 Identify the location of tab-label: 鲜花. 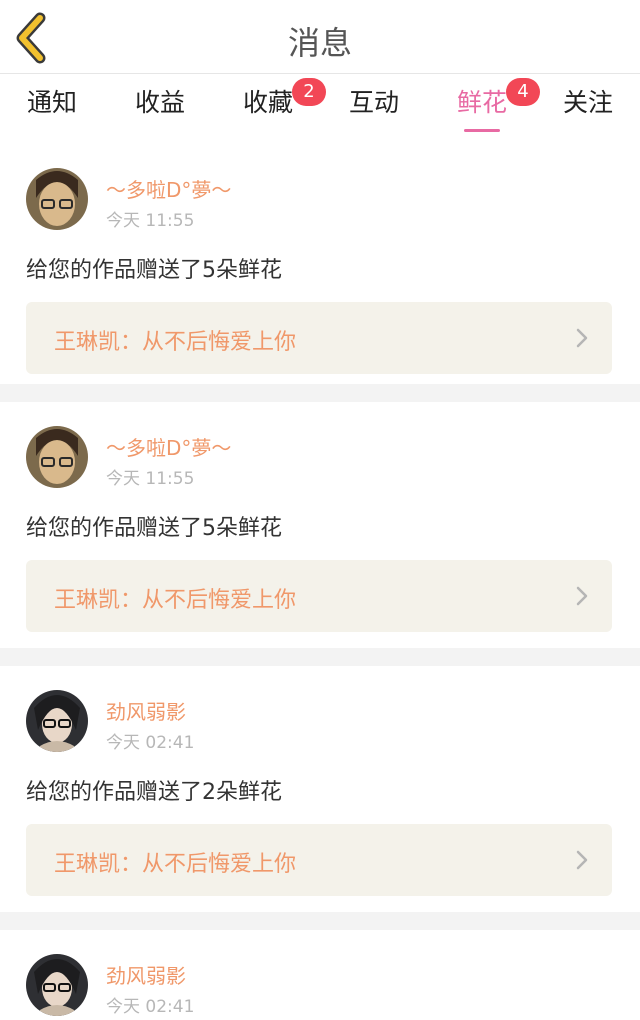
(481, 102).